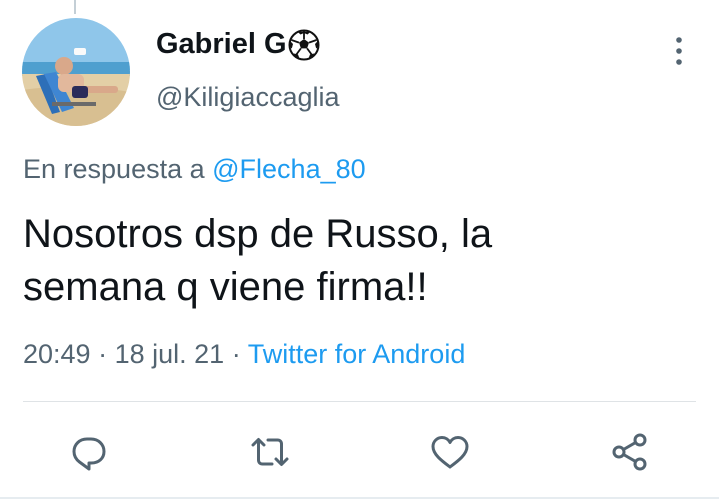  I want to click on reply-button, so click(89, 452).